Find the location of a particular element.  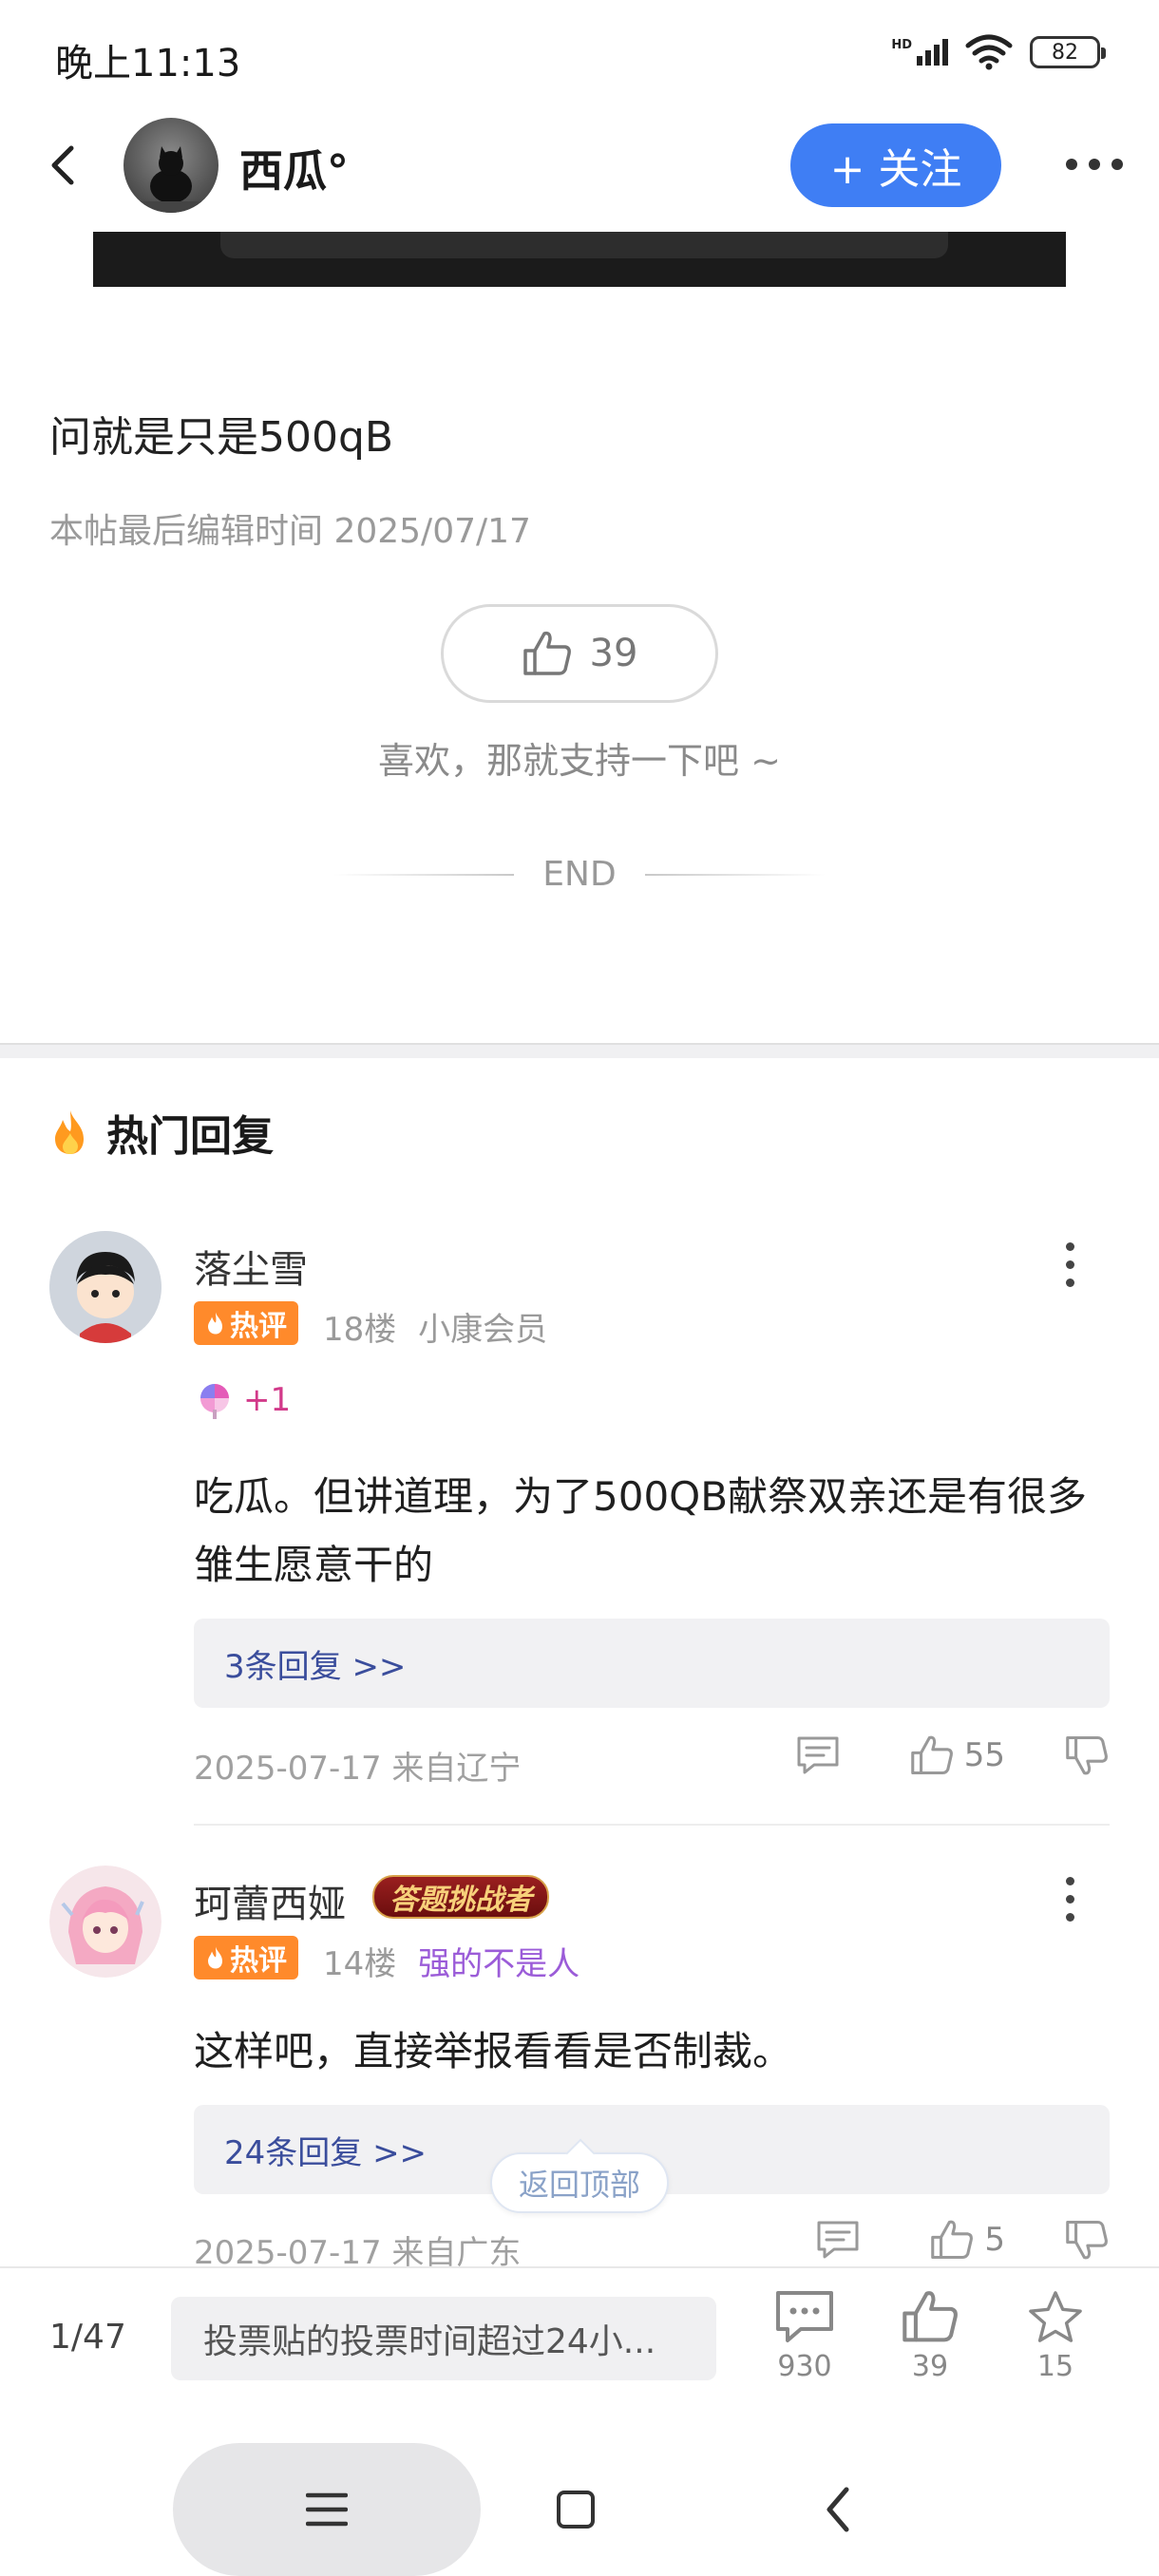

reply-like-button: 5 is located at coordinates (967, 2240).